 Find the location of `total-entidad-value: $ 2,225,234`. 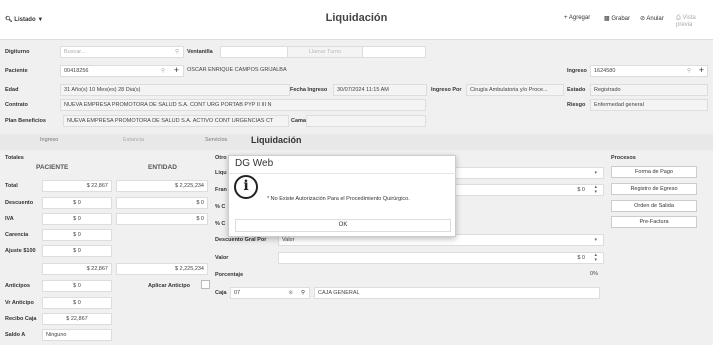

total-entidad-value: $ 2,225,234 is located at coordinates (162, 186).